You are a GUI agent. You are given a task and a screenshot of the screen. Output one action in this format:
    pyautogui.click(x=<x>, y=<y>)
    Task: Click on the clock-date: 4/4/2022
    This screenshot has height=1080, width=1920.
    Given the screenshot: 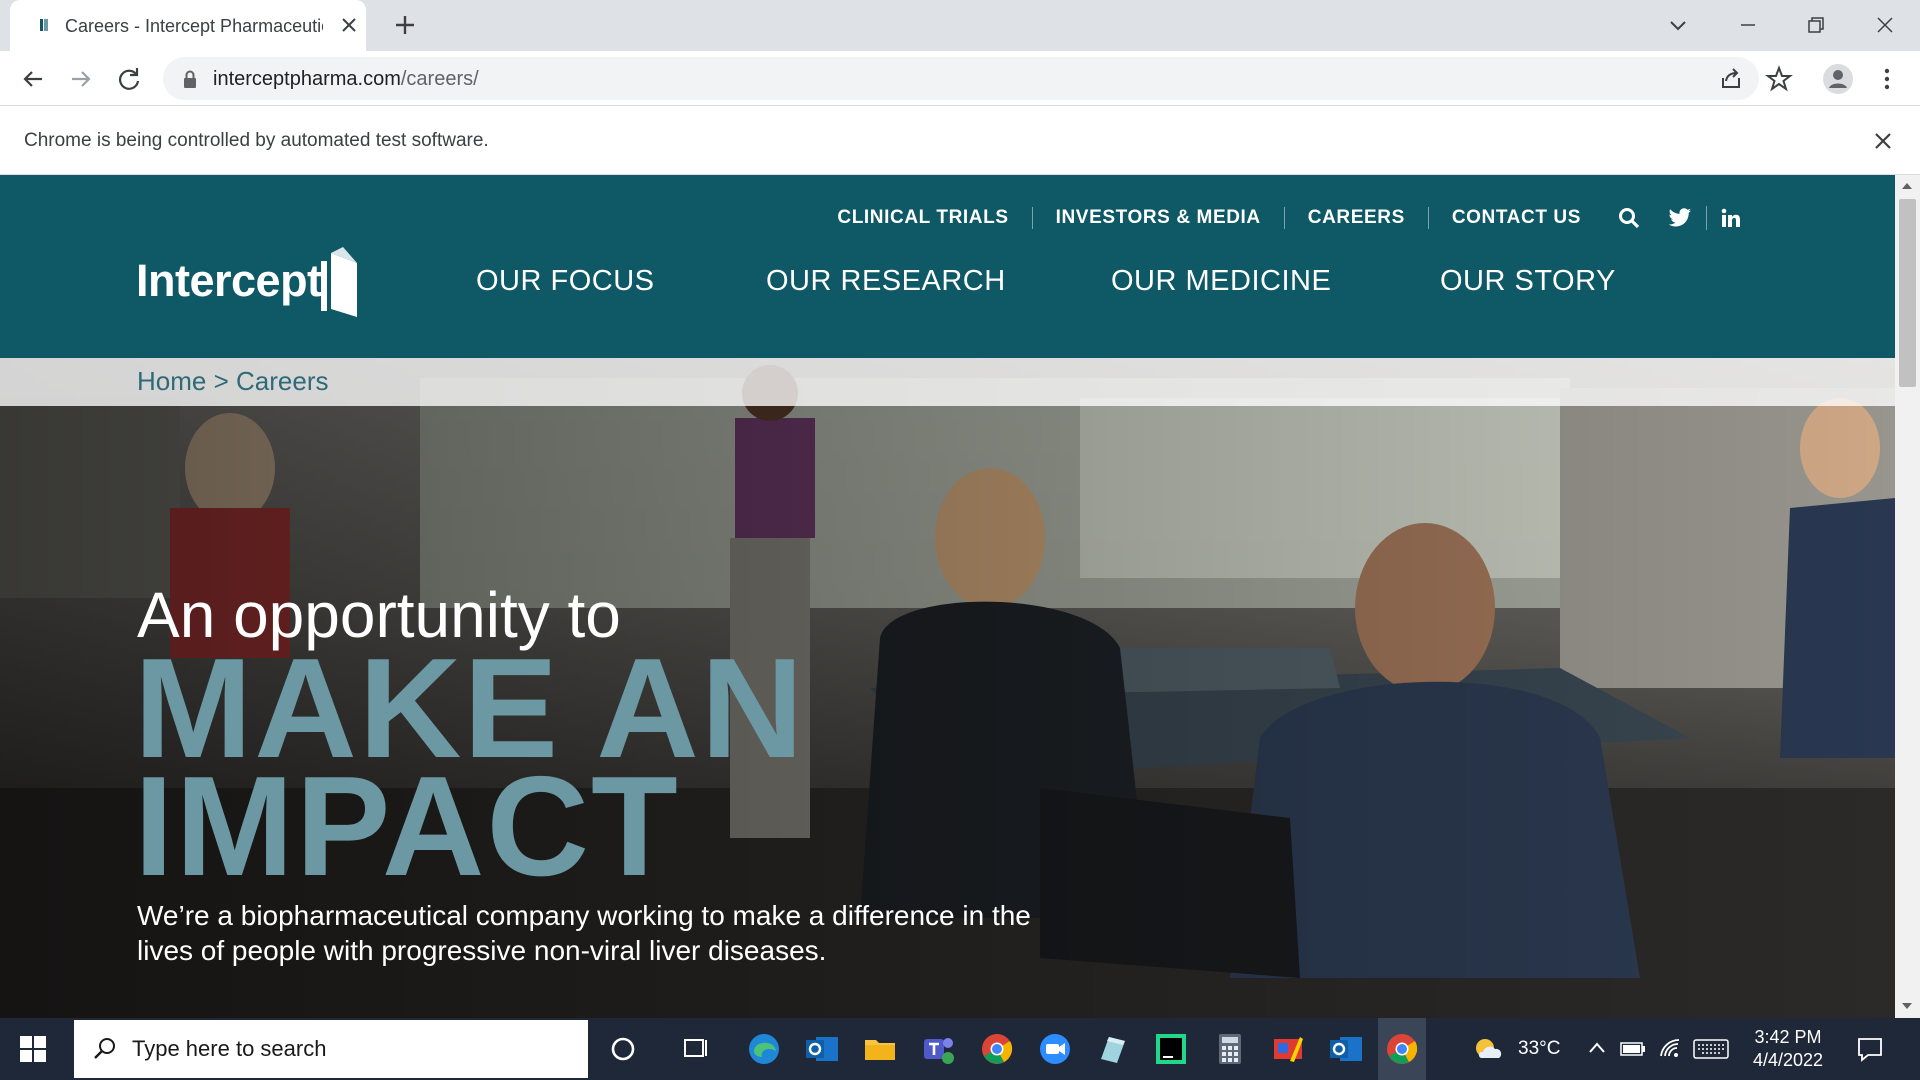 What is the action you would take?
    pyautogui.click(x=1788, y=1060)
    